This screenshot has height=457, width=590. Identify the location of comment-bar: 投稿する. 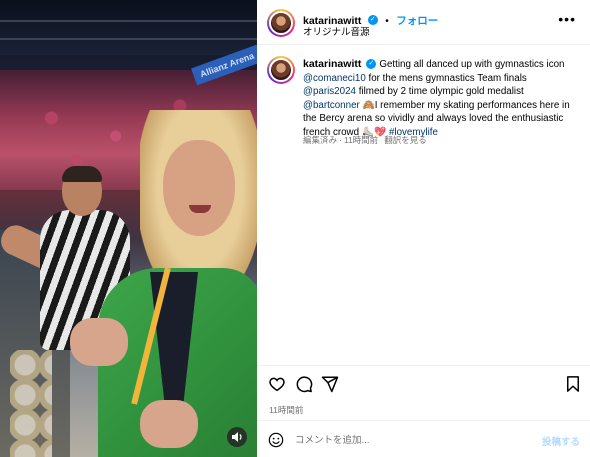
(423, 438).